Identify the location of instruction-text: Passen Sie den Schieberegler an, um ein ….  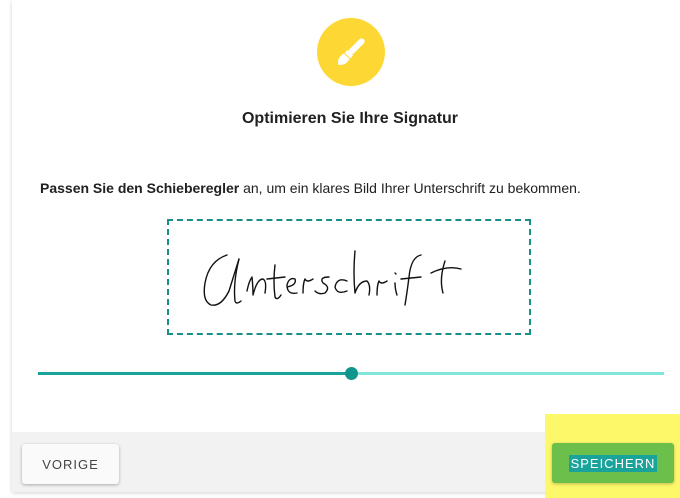
(360, 188).